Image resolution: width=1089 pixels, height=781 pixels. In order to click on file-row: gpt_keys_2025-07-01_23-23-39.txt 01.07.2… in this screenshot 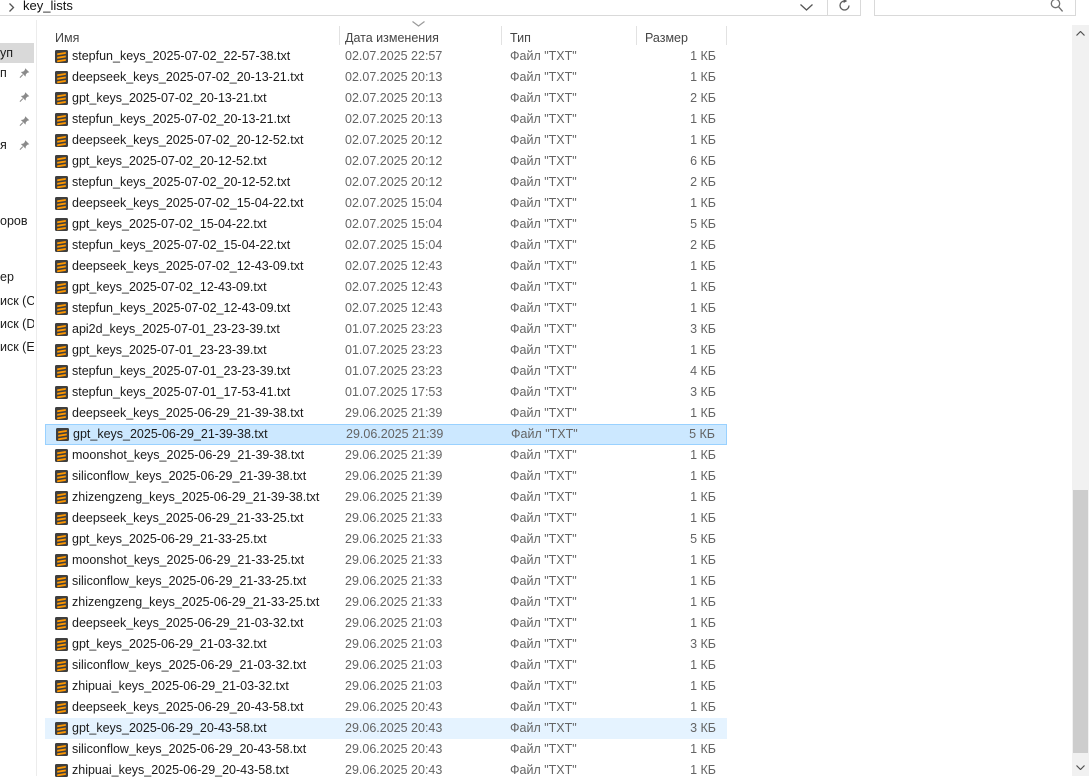, I will do `click(386, 350)`.